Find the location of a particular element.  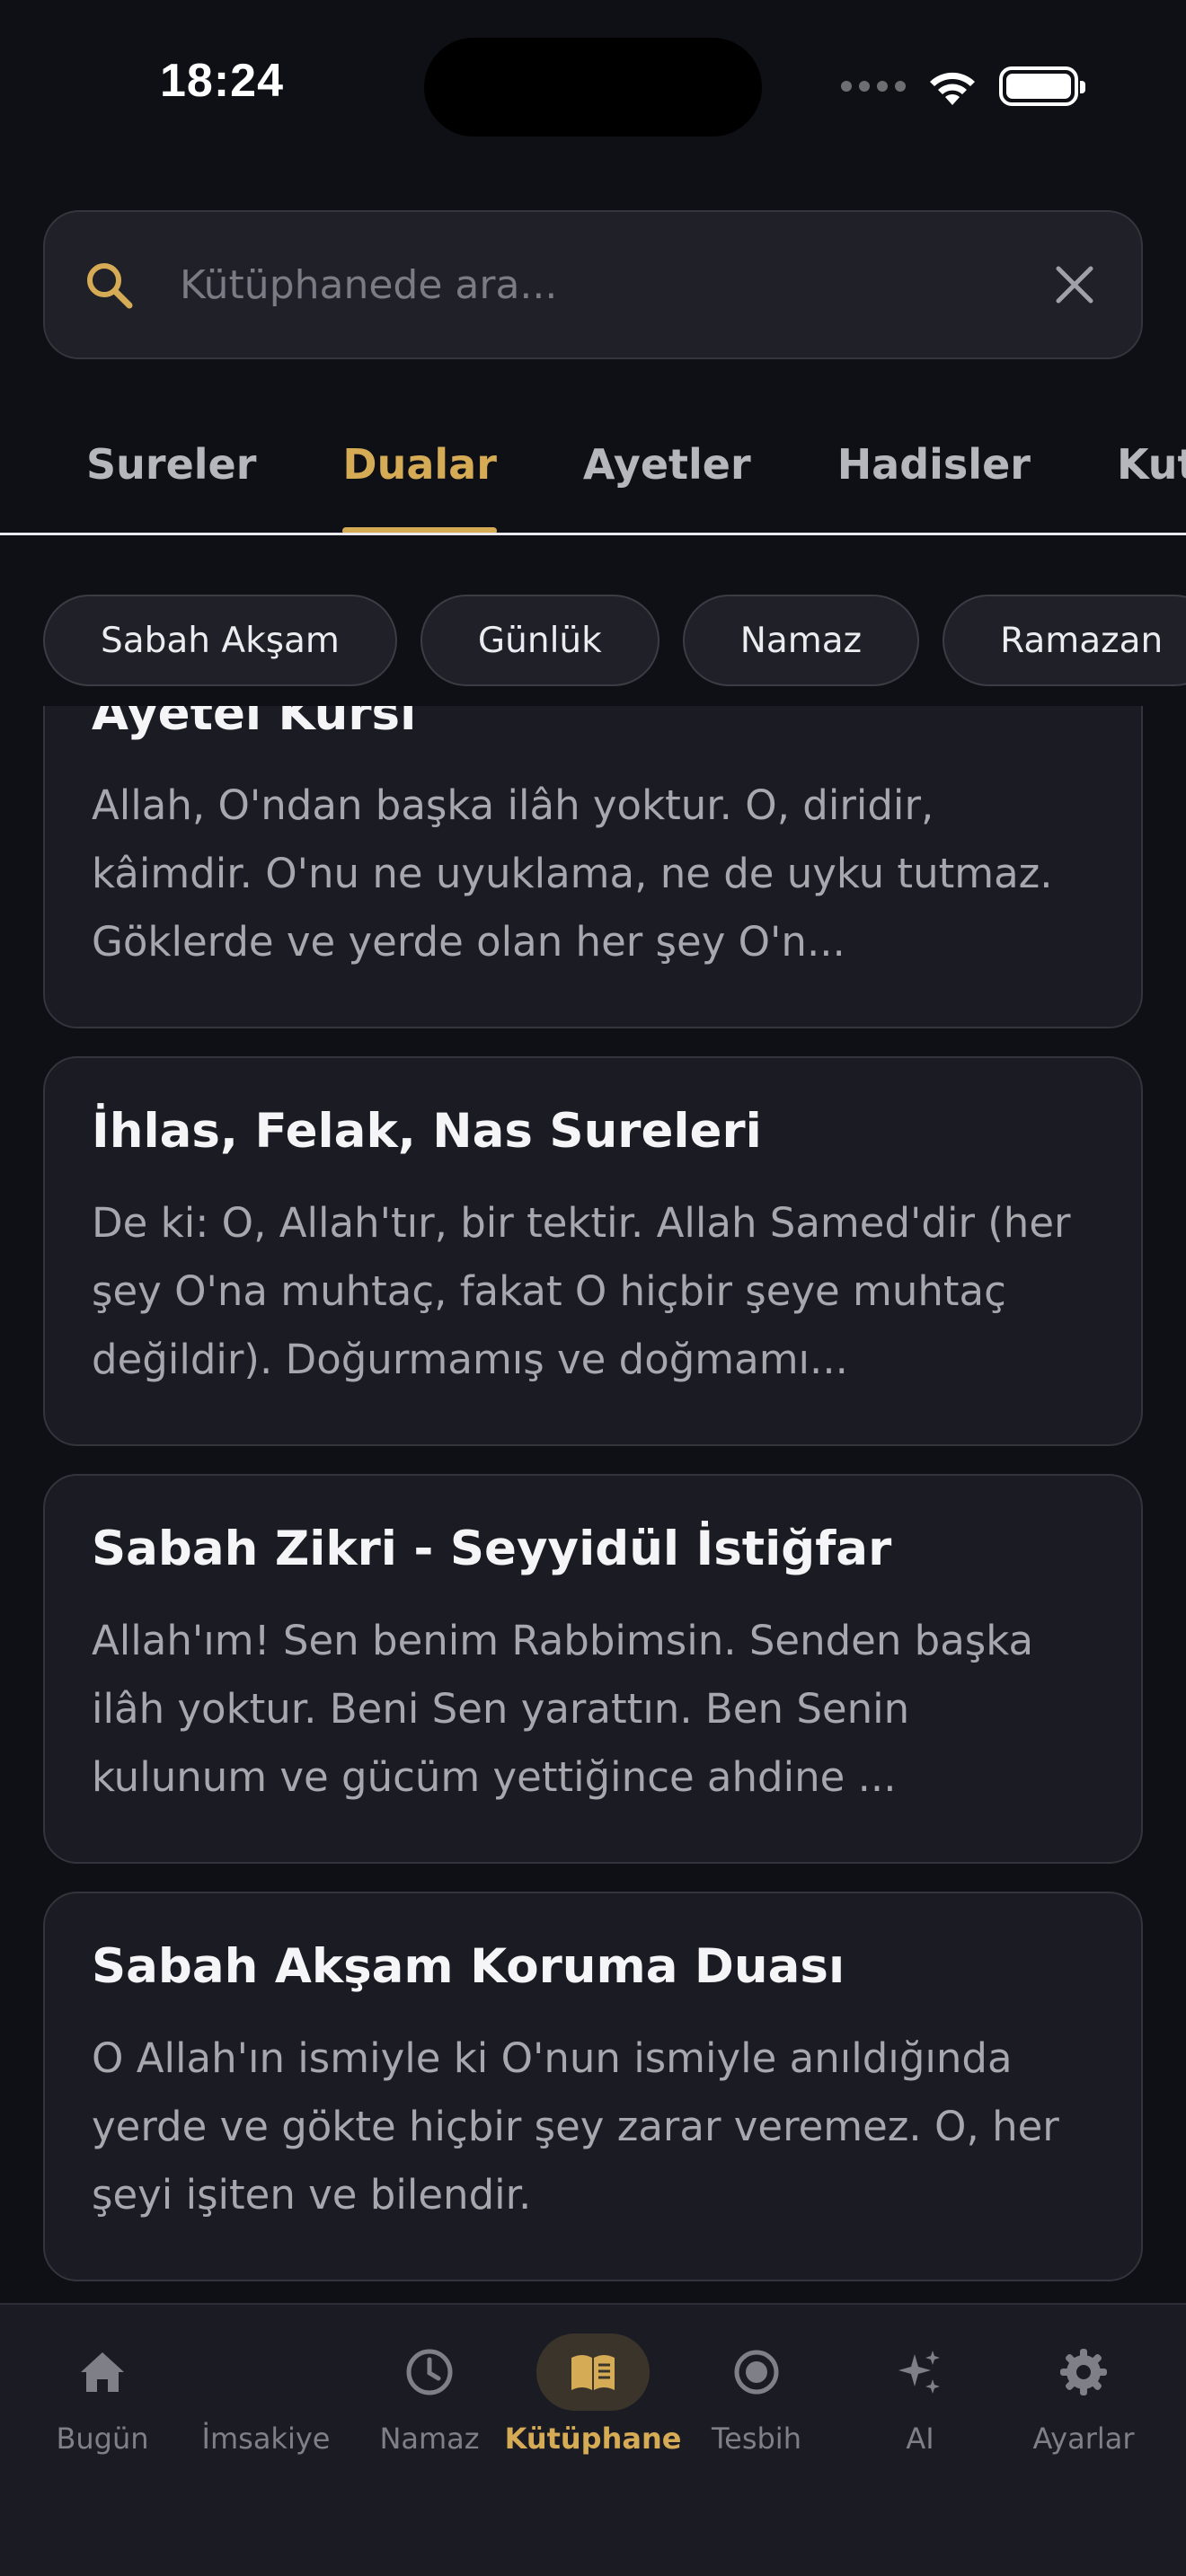

tabbar-item-tesbih: Tesbih is located at coordinates (756, 2402).